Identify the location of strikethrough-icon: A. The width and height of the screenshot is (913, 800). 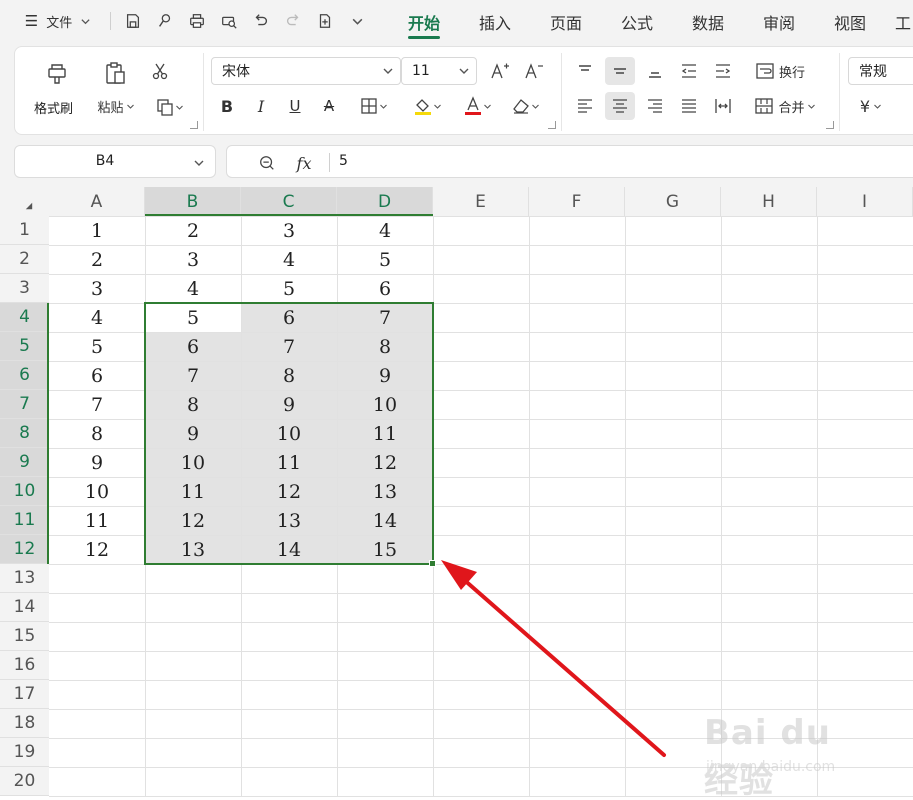
(329, 106).